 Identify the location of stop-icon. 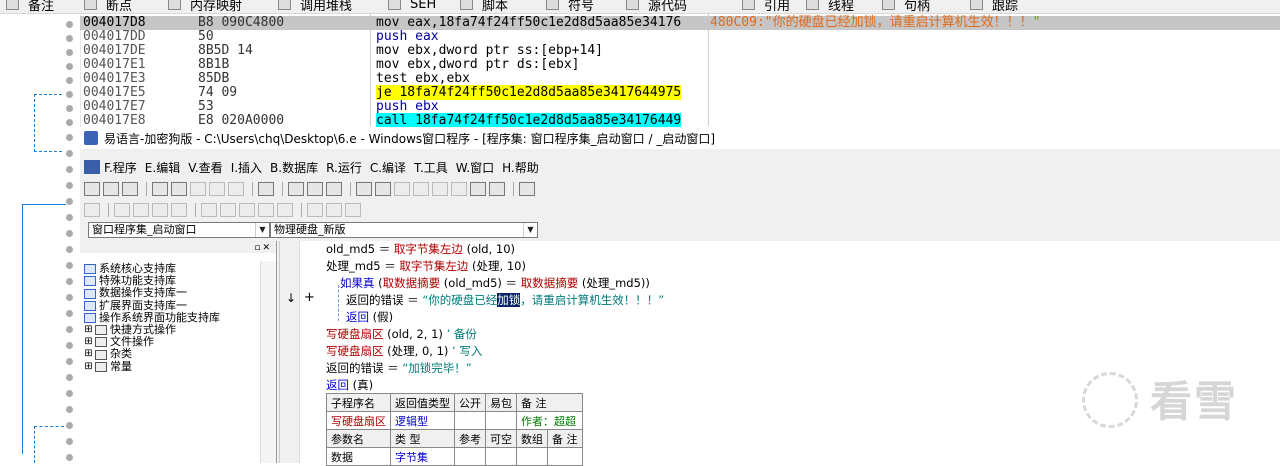
(383, 188).